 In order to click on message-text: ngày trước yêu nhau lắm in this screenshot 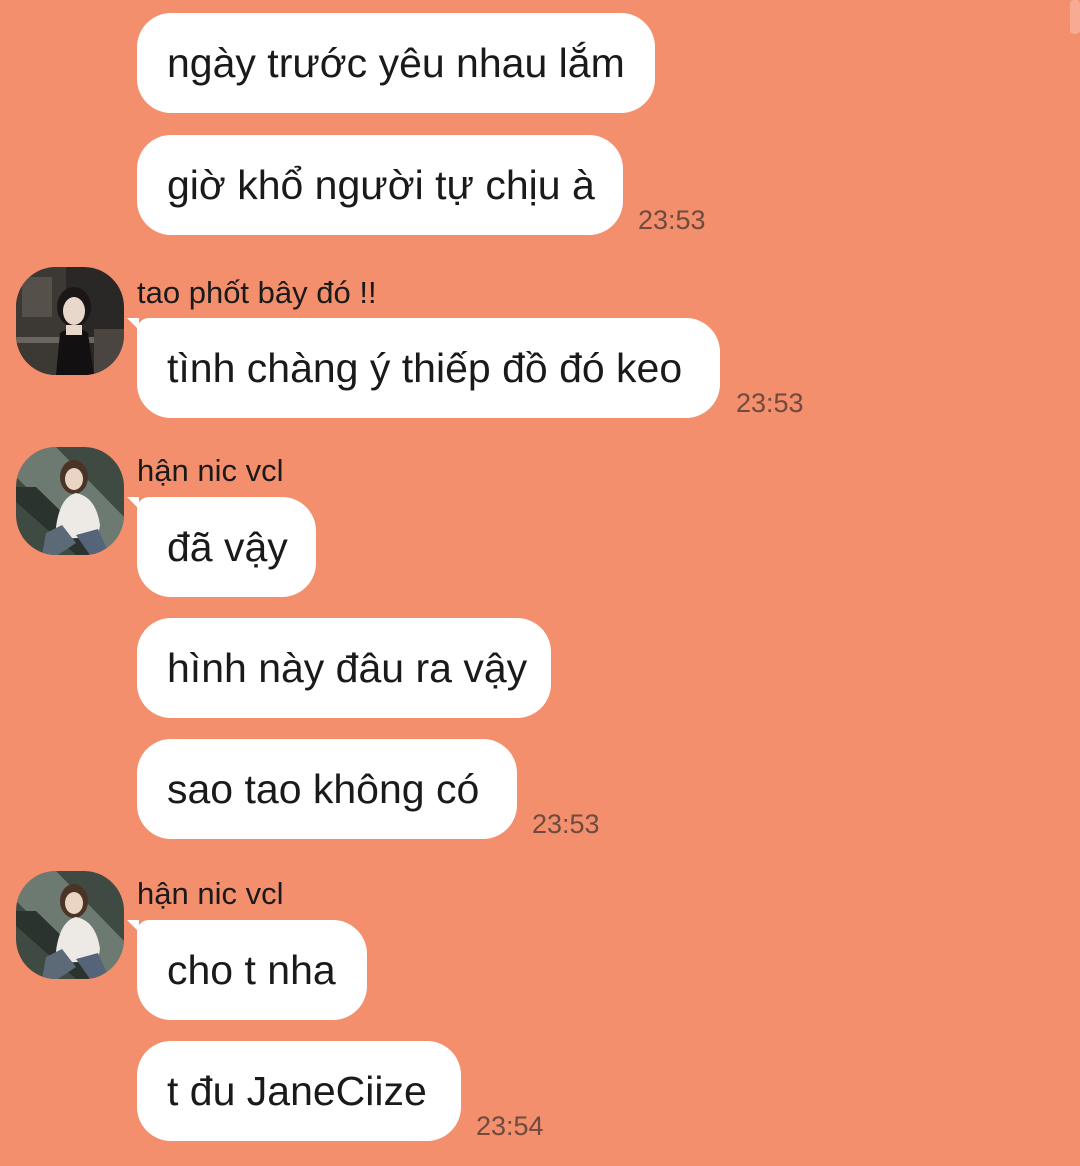, I will do `click(396, 62)`.